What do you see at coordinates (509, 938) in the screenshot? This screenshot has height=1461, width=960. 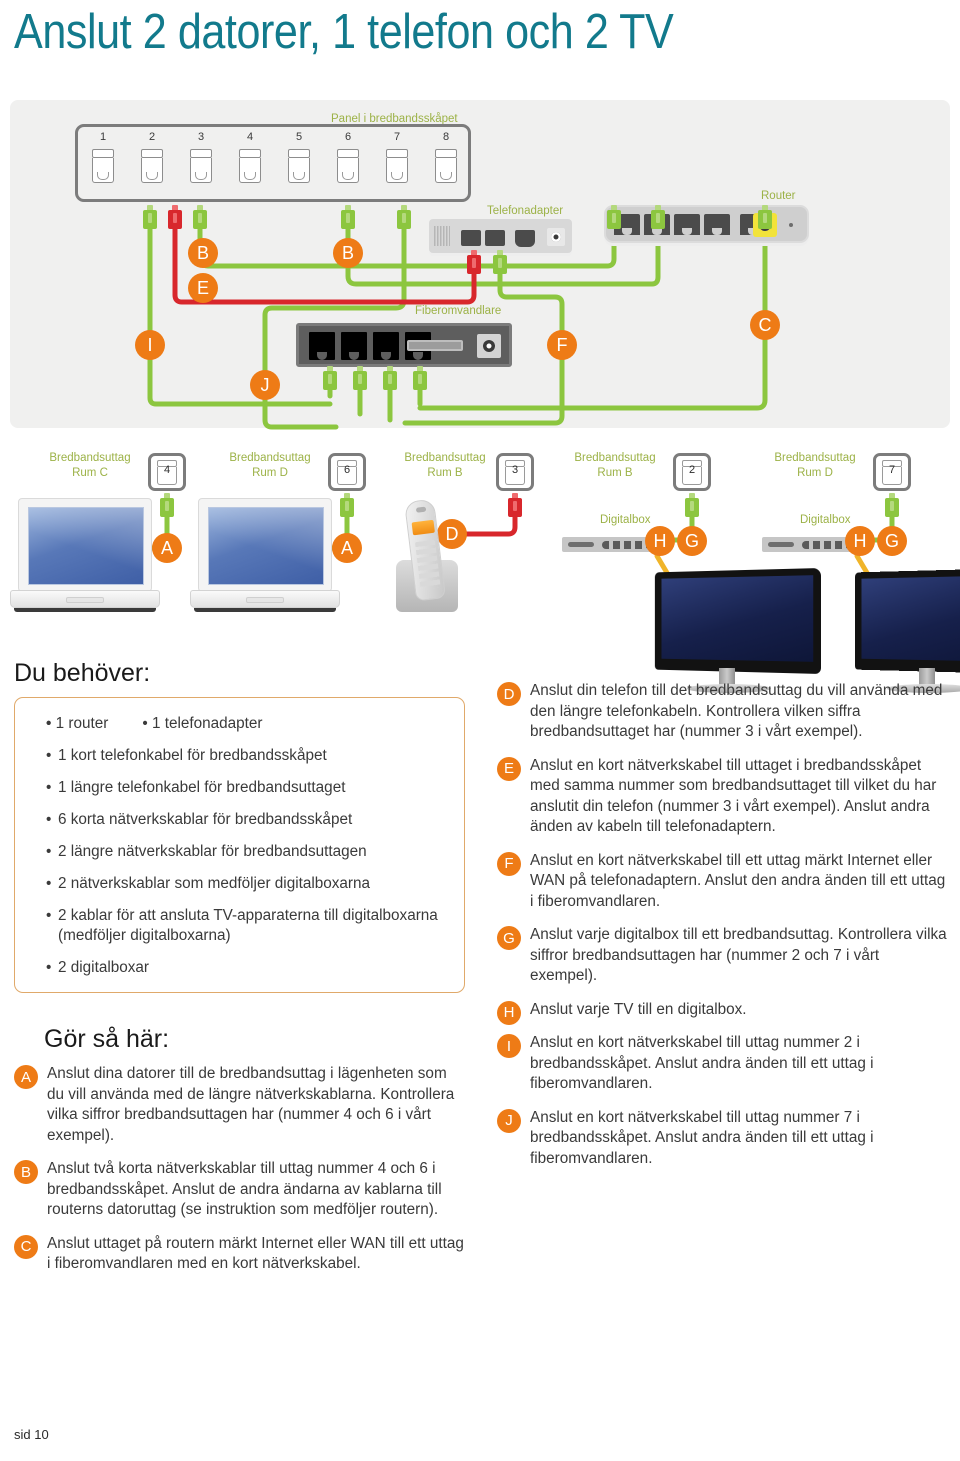 I see `howto-step-G-badge: G` at bounding box center [509, 938].